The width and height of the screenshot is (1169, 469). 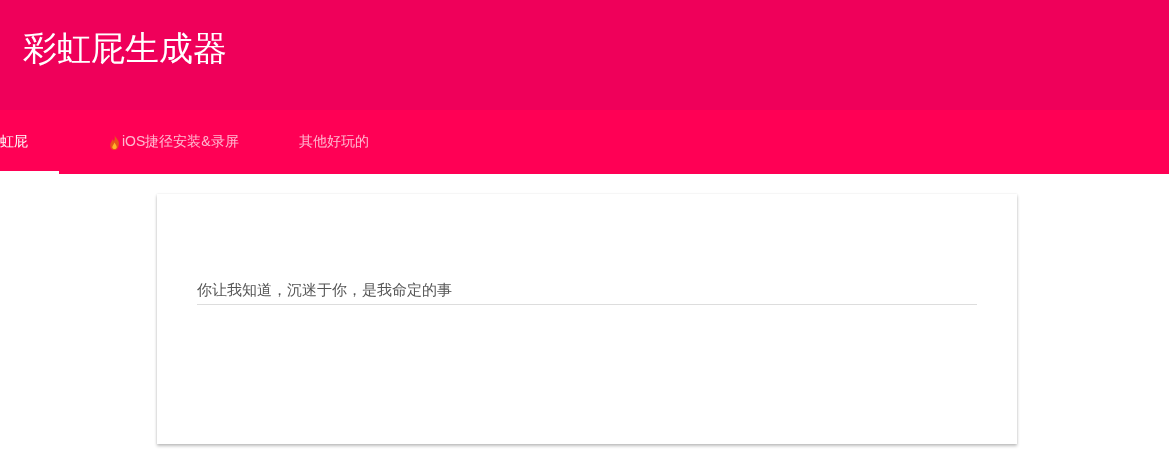 What do you see at coordinates (29, 142) in the screenshot?
I see `tab: 虹屁` at bounding box center [29, 142].